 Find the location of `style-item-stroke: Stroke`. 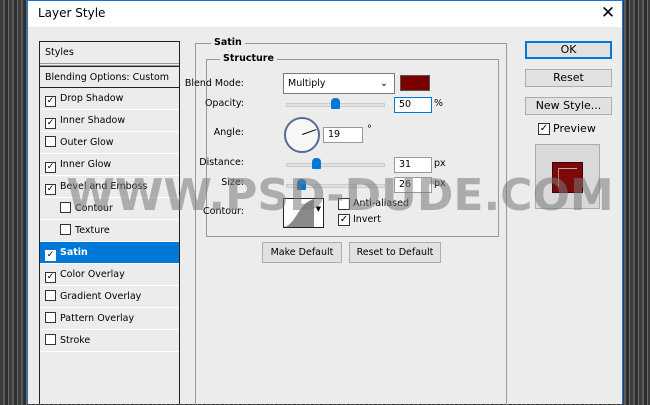

style-item-stroke: Stroke is located at coordinates (109, 341).